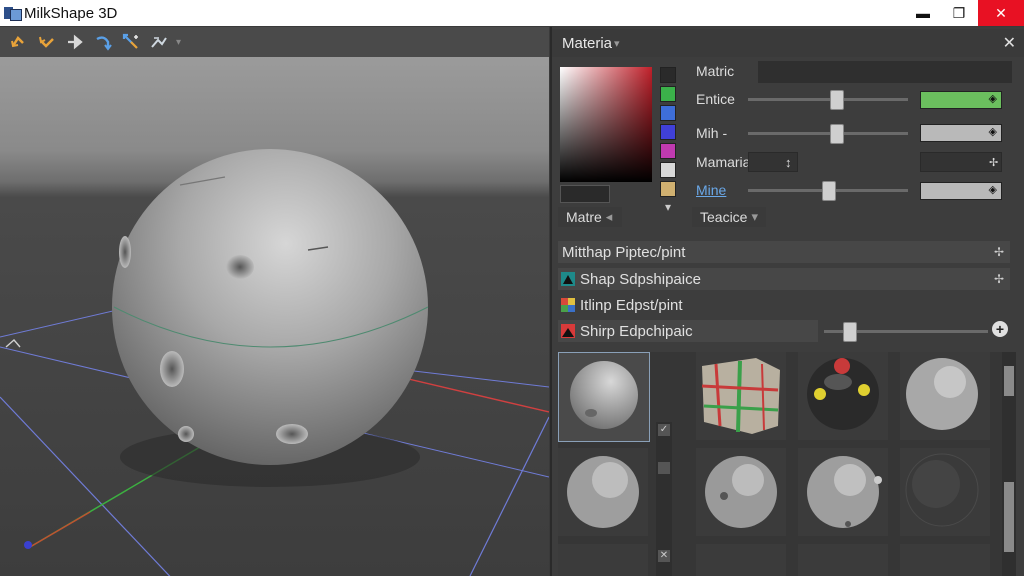  What do you see at coordinates (711, 190) in the screenshot?
I see `mine-label: Mine` at bounding box center [711, 190].